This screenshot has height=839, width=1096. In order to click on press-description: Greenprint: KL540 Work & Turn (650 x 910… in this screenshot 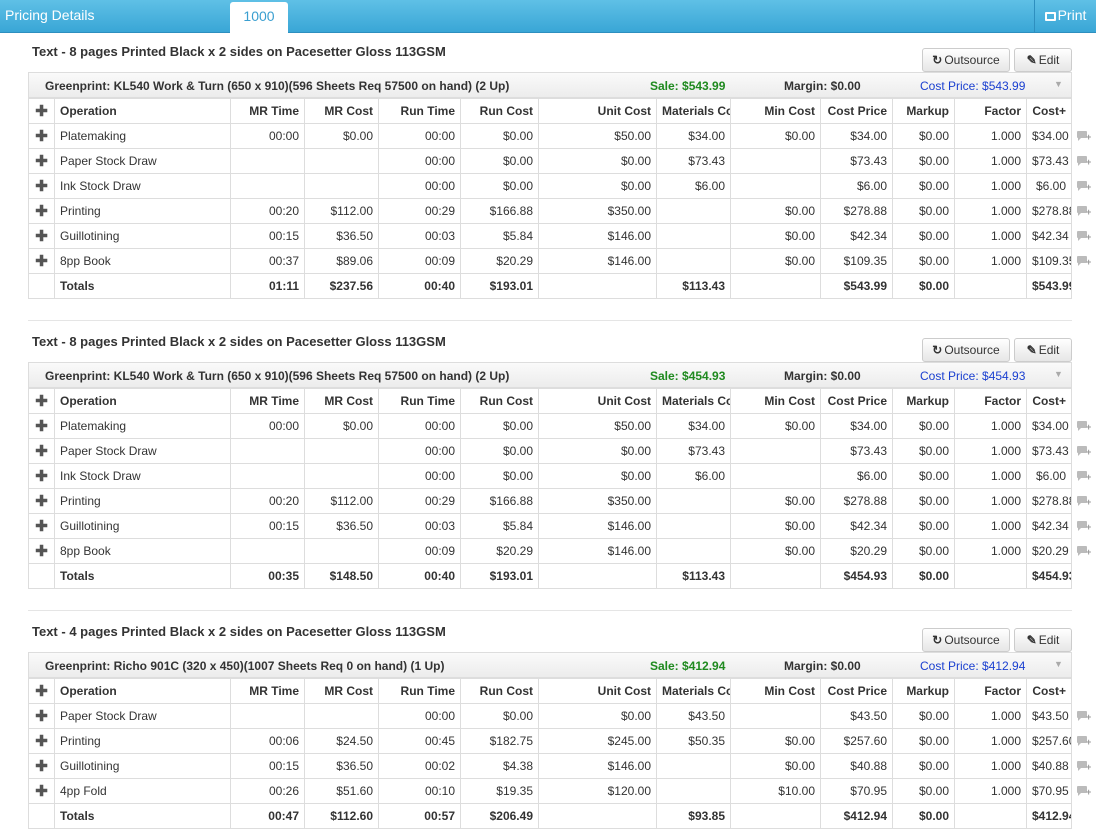, I will do `click(277, 86)`.